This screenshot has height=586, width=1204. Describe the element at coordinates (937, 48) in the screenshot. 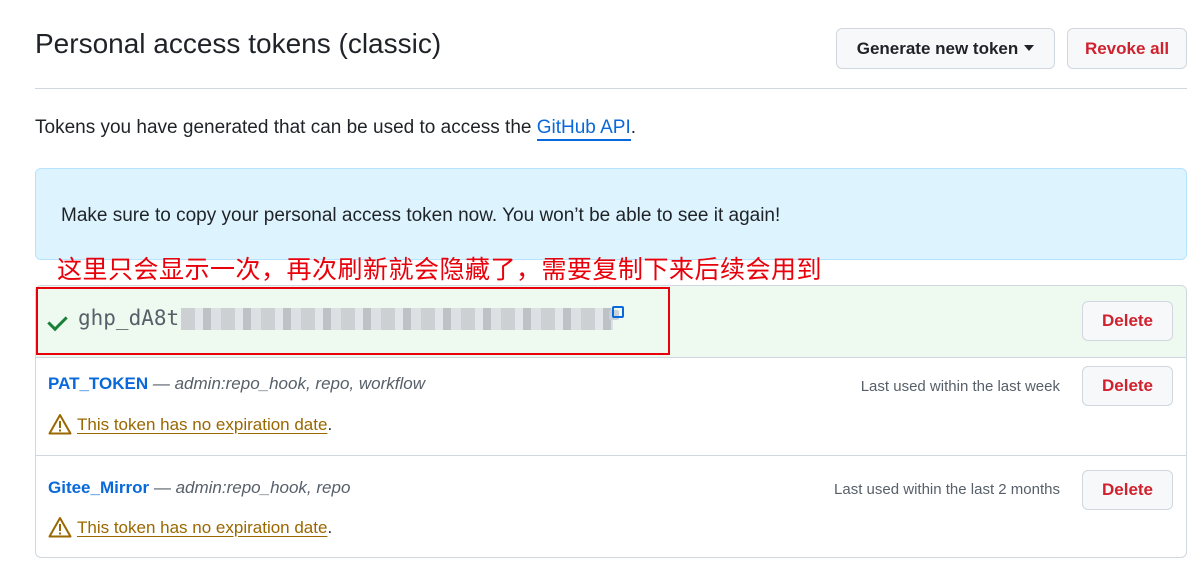

I see `generate-new-token-label: Generate new token` at that location.